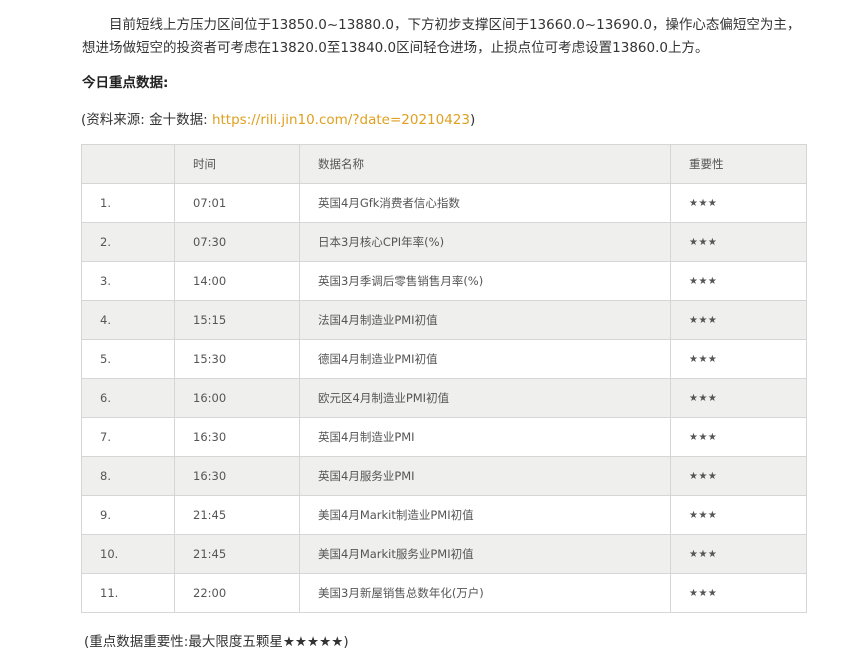  I want to click on source-link: https://rili.jin10.com/?date=20210423, so click(341, 120).